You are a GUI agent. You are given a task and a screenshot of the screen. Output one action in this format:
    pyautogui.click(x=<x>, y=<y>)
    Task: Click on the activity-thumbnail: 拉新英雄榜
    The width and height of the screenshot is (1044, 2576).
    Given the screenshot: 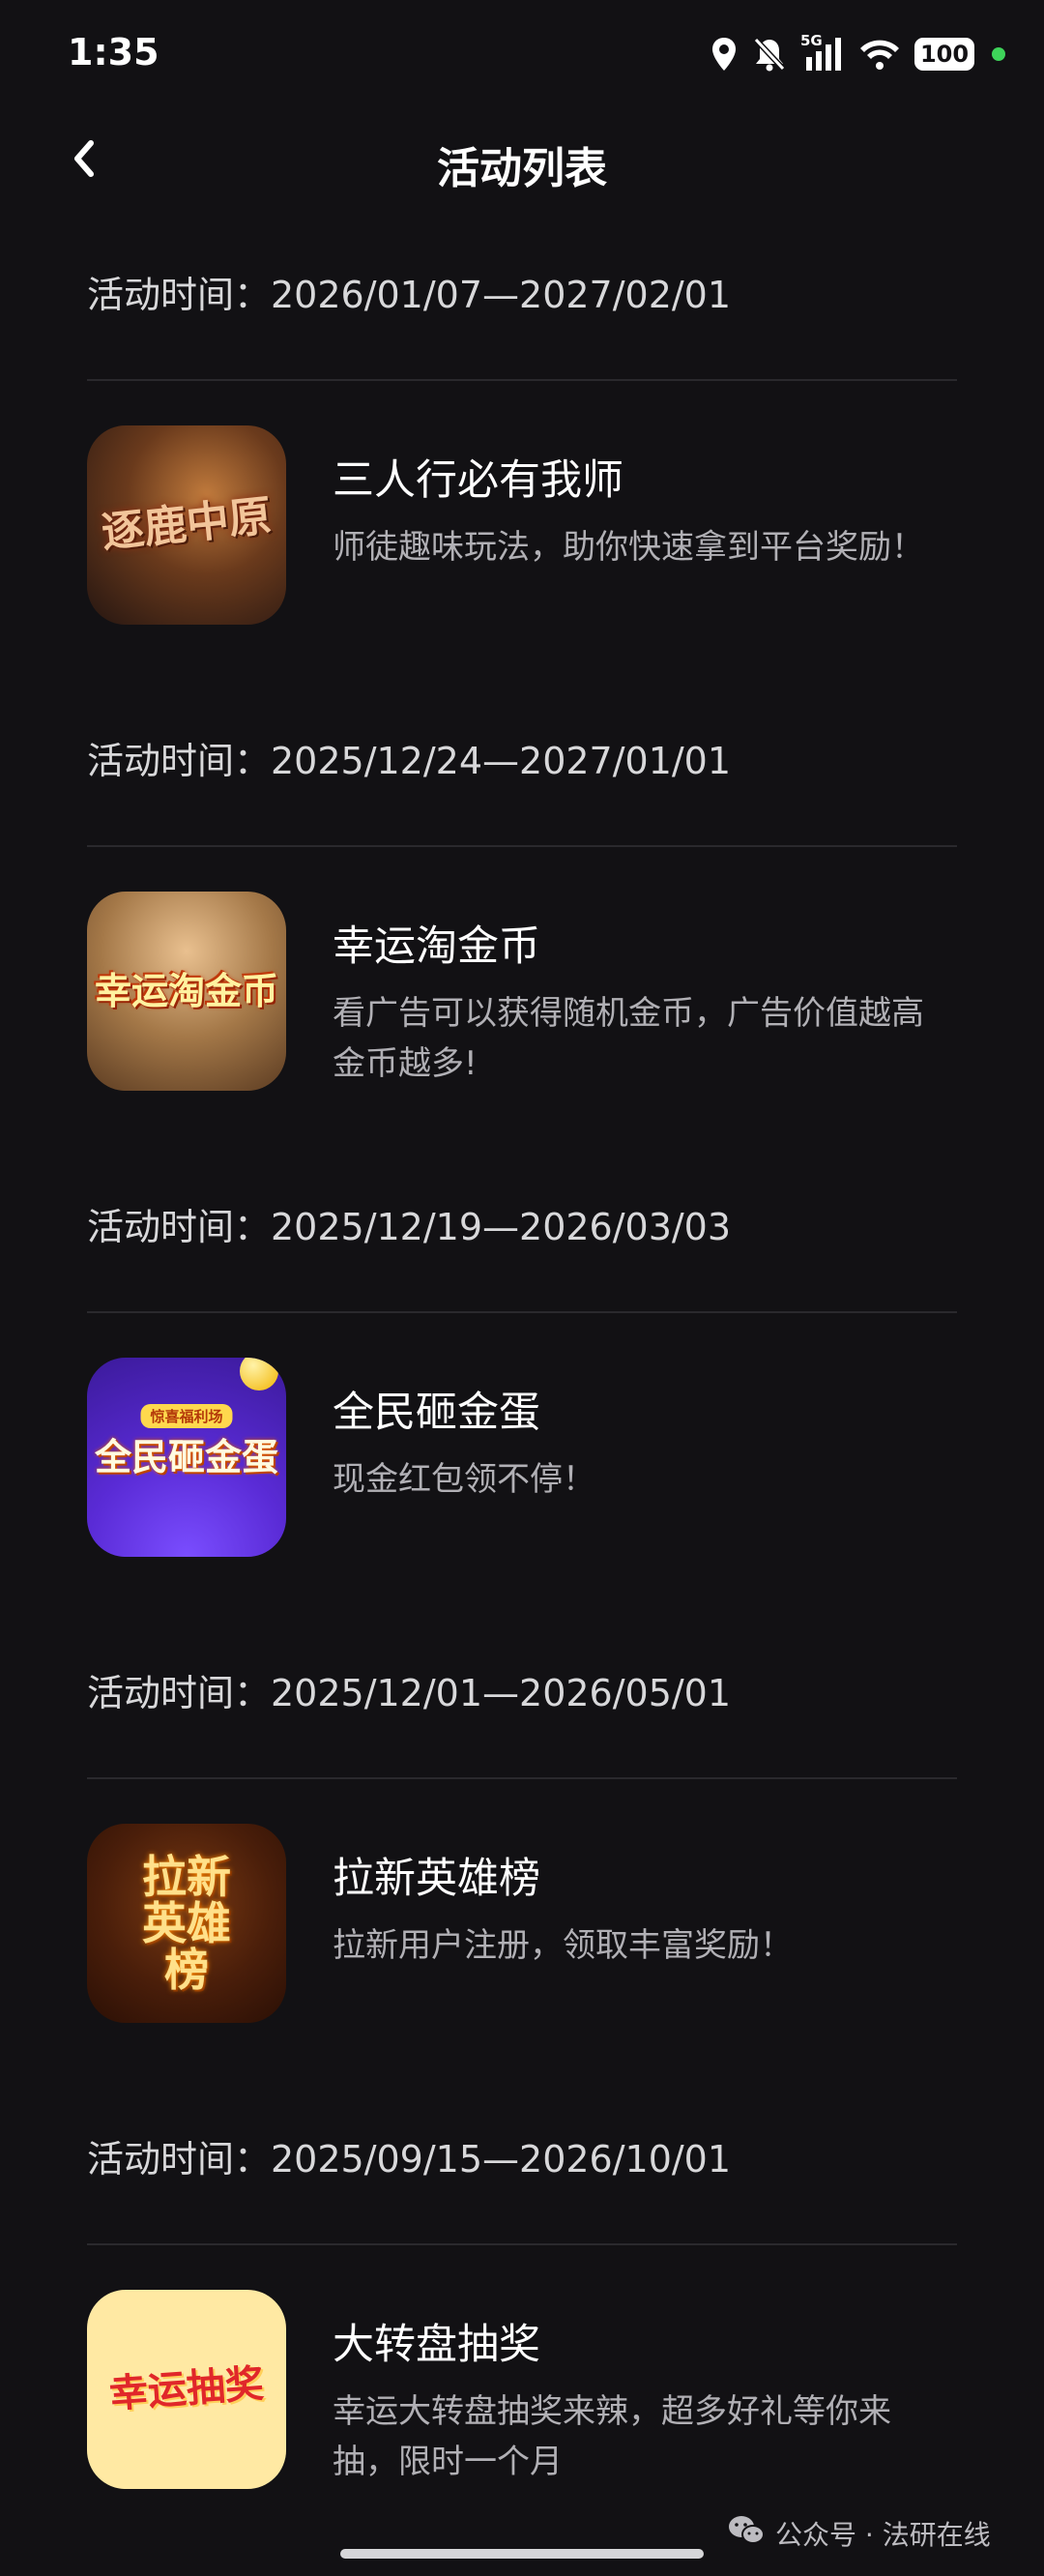 What is the action you would take?
    pyautogui.click(x=186, y=1923)
    